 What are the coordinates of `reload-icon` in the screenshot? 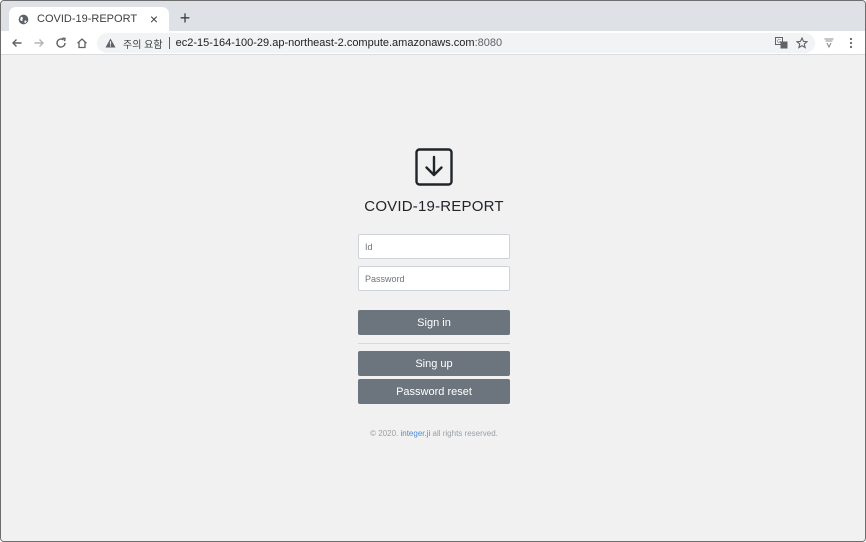 It's located at (61, 43).